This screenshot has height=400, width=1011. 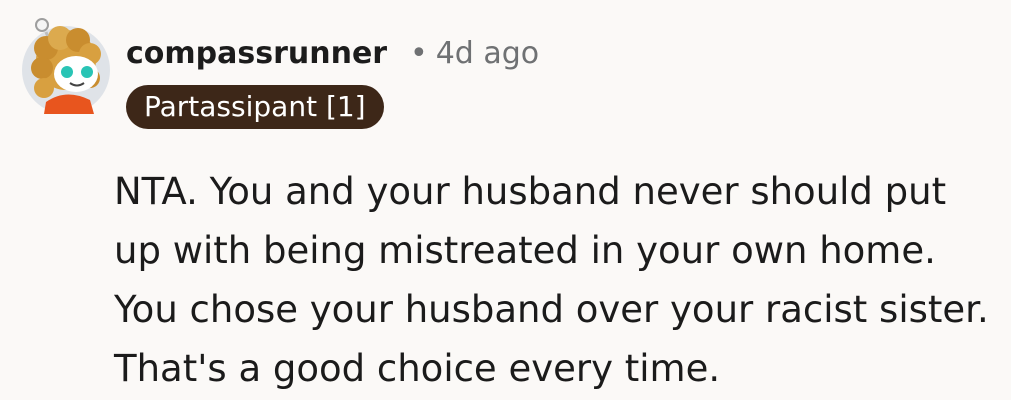 I want to click on username-link: compassrunner, so click(x=256, y=54).